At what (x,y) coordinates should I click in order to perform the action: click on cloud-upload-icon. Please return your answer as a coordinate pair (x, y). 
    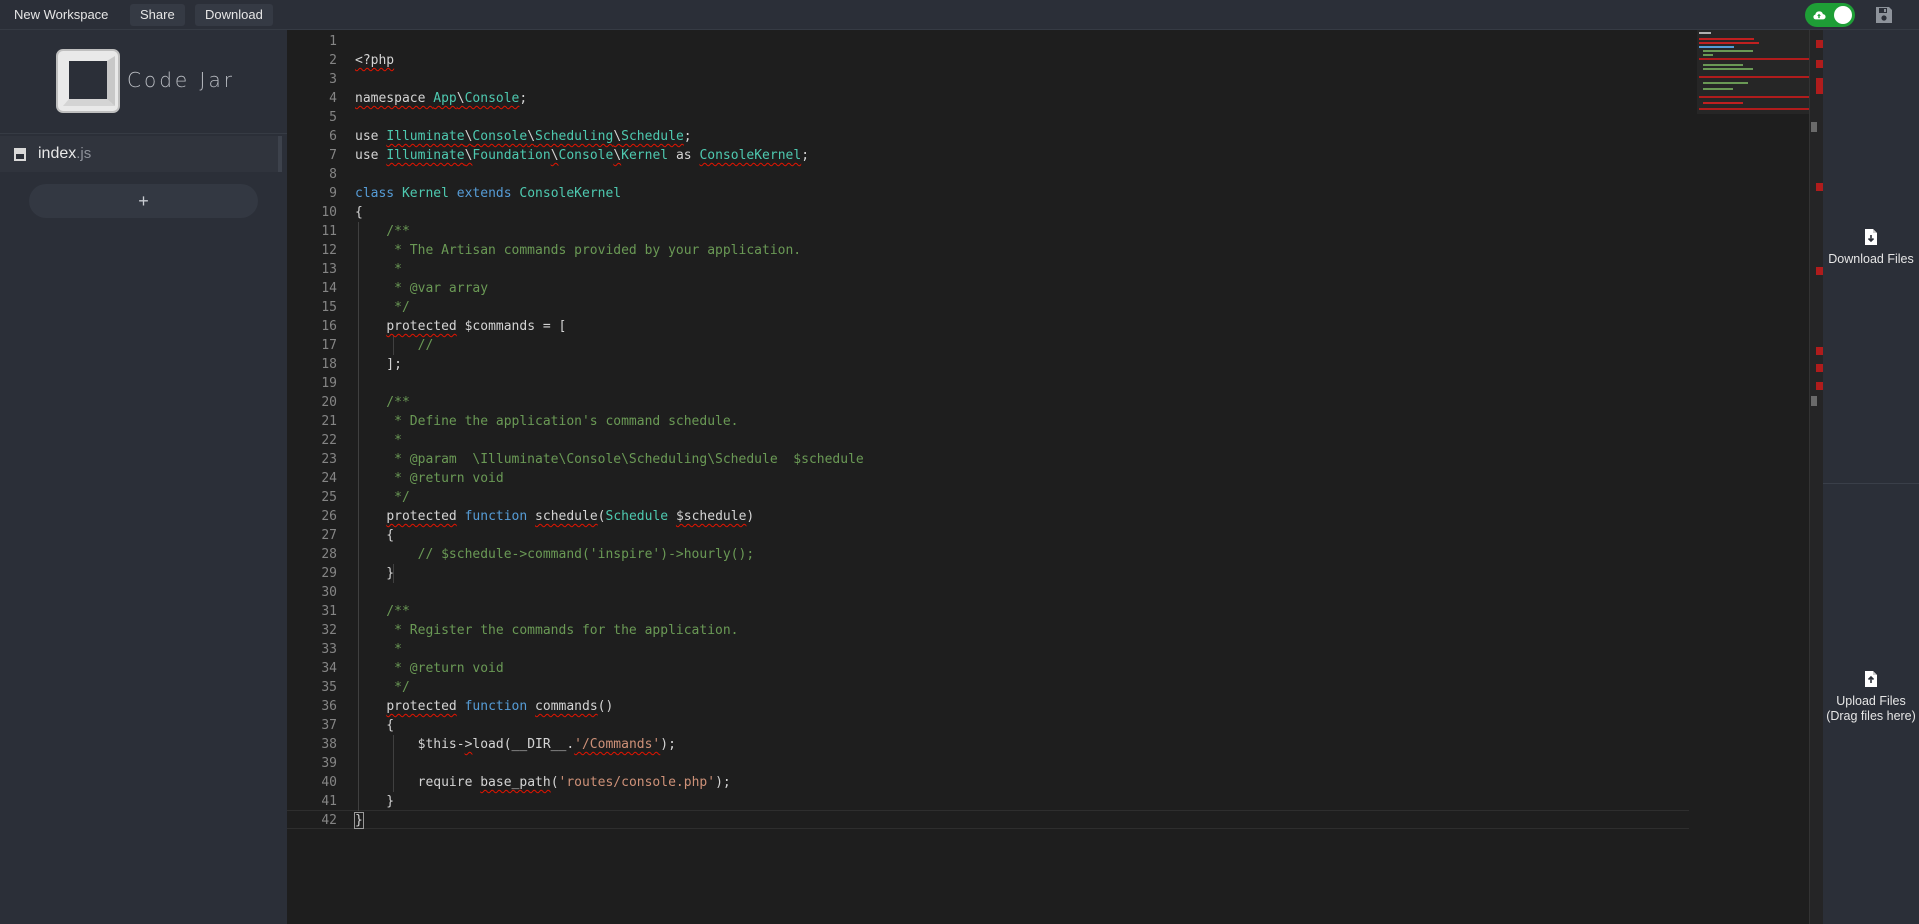
    Looking at the image, I should click on (1819, 15).